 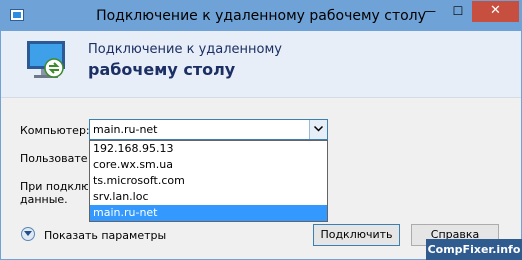 What do you see at coordinates (54, 186) in the screenshot?
I see `note-text-line1: При подключении` at bounding box center [54, 186].